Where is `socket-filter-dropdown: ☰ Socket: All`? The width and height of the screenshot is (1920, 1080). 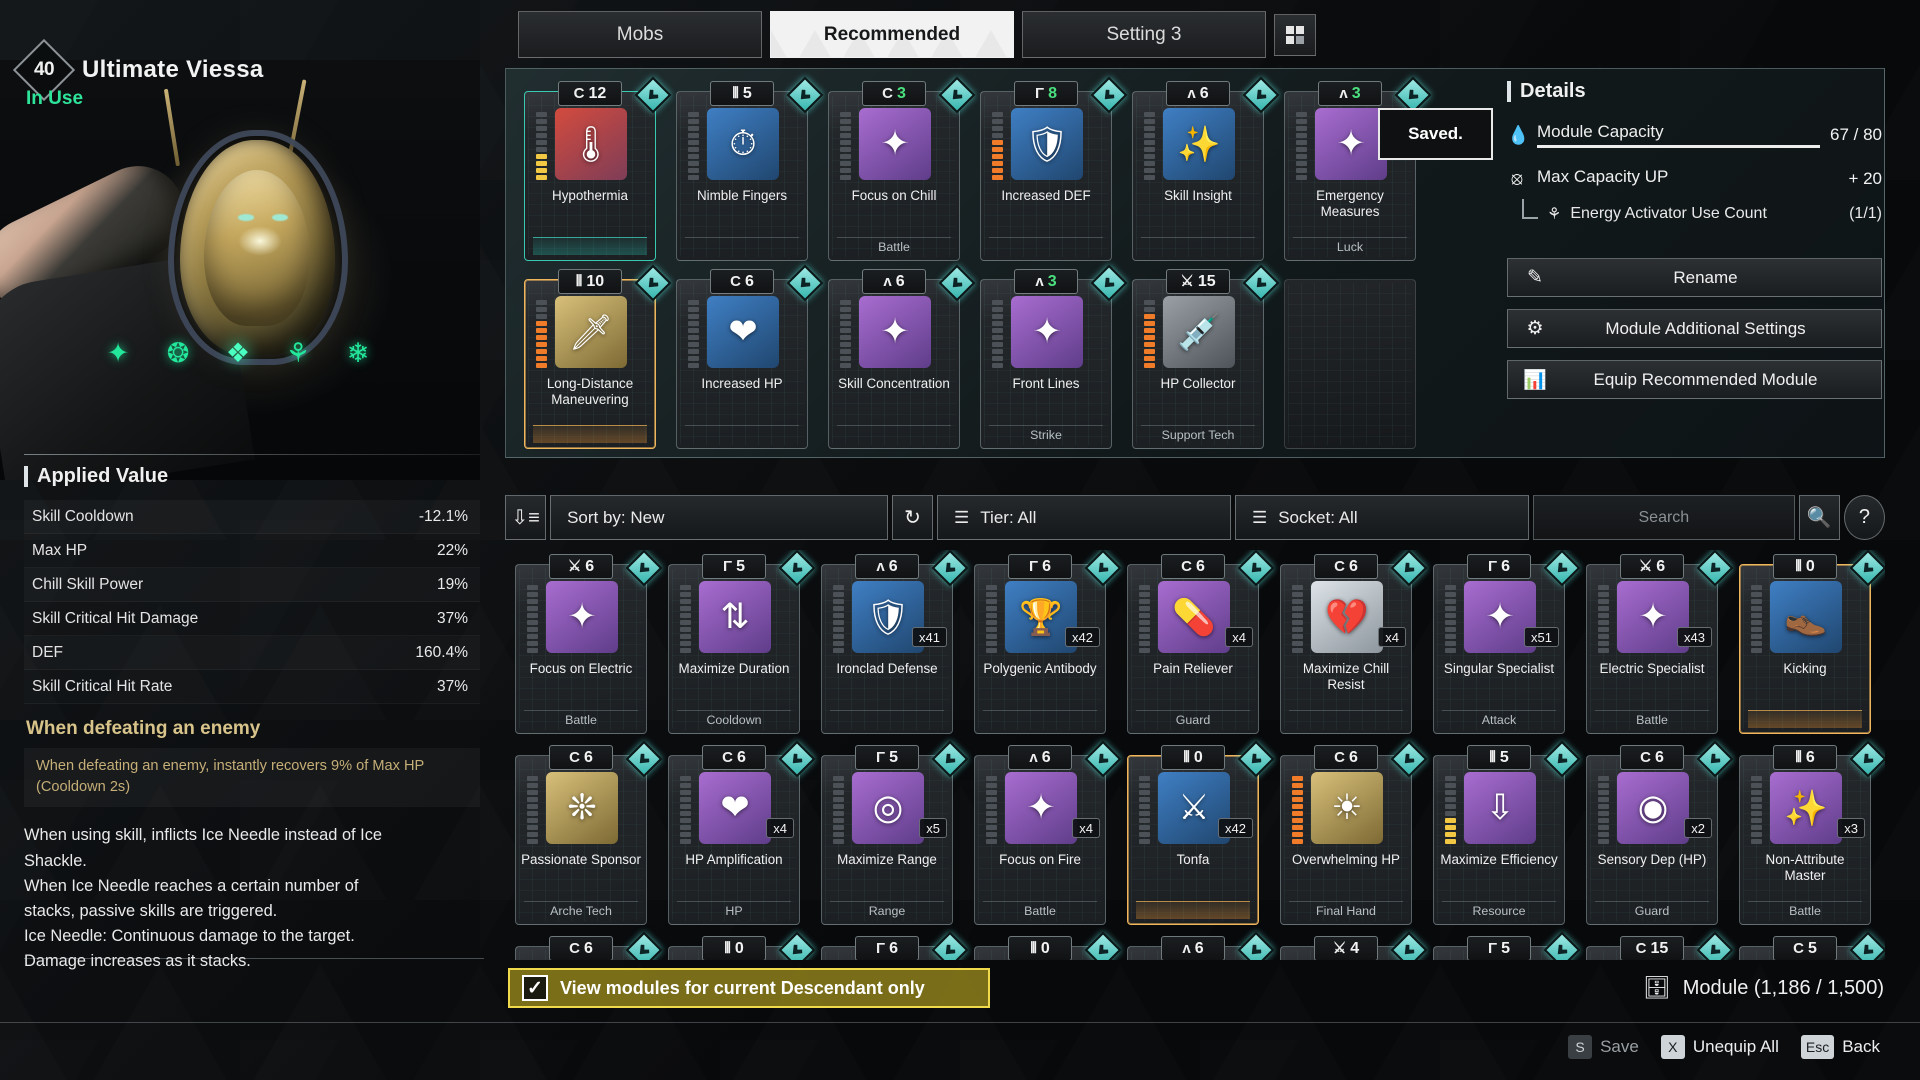
socket-filter-dropdown: ☰ Socket: All is located at coordinates (1381, 517).